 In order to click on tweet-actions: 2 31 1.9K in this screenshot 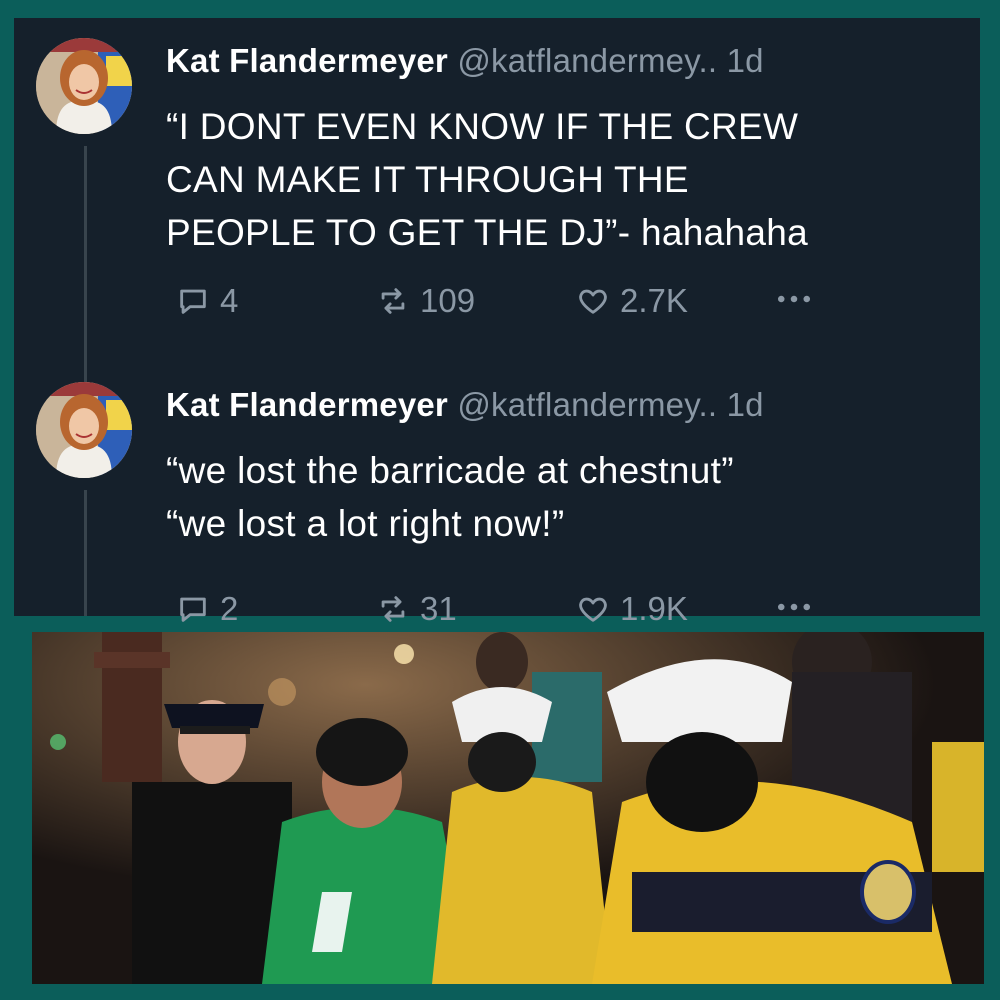, I will do `click(514, 612)`.